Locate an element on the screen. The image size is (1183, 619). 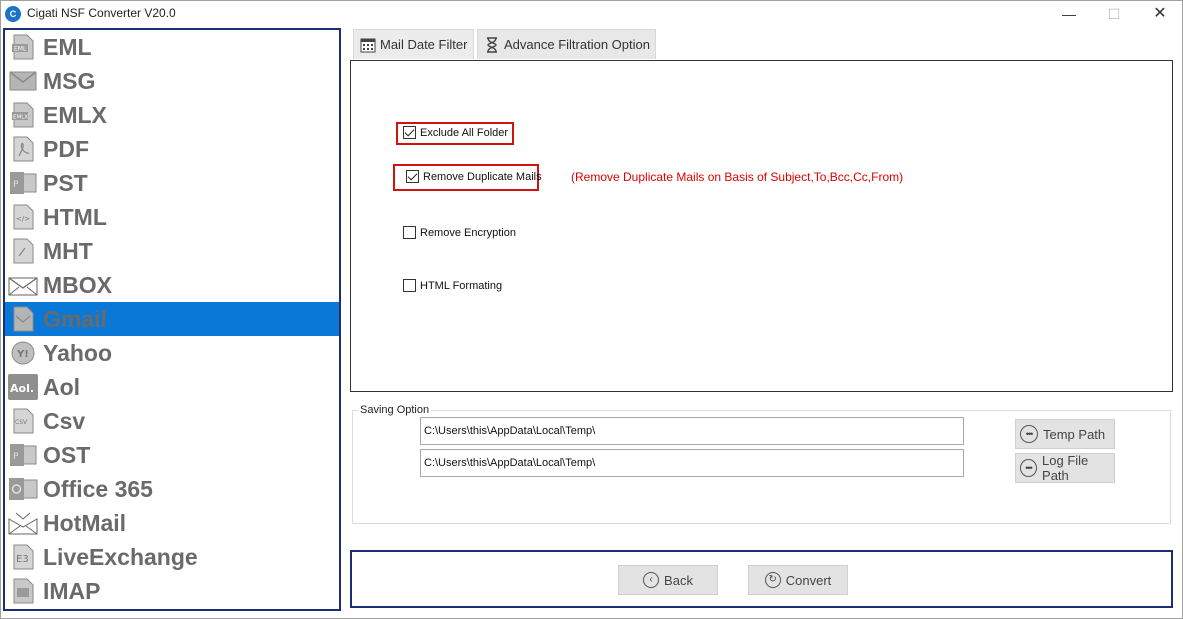
aol-icon: Aol. is located at coordinates (23, 387).